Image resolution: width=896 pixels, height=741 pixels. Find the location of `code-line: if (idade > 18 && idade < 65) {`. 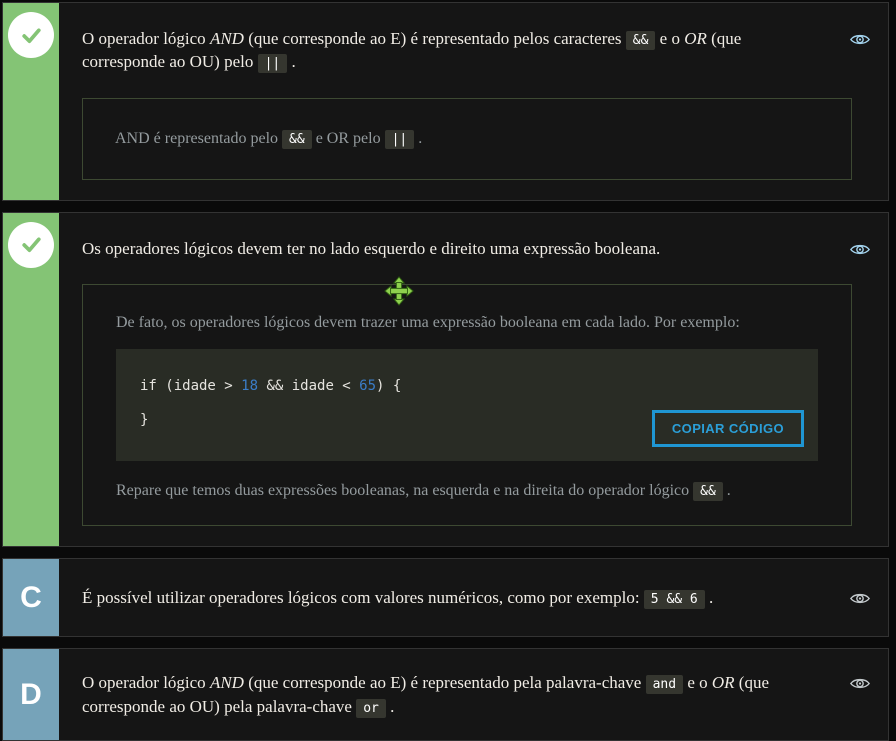

code-line: if (idade > 18 && idade < 65) { is located at coordinates (271, 386).